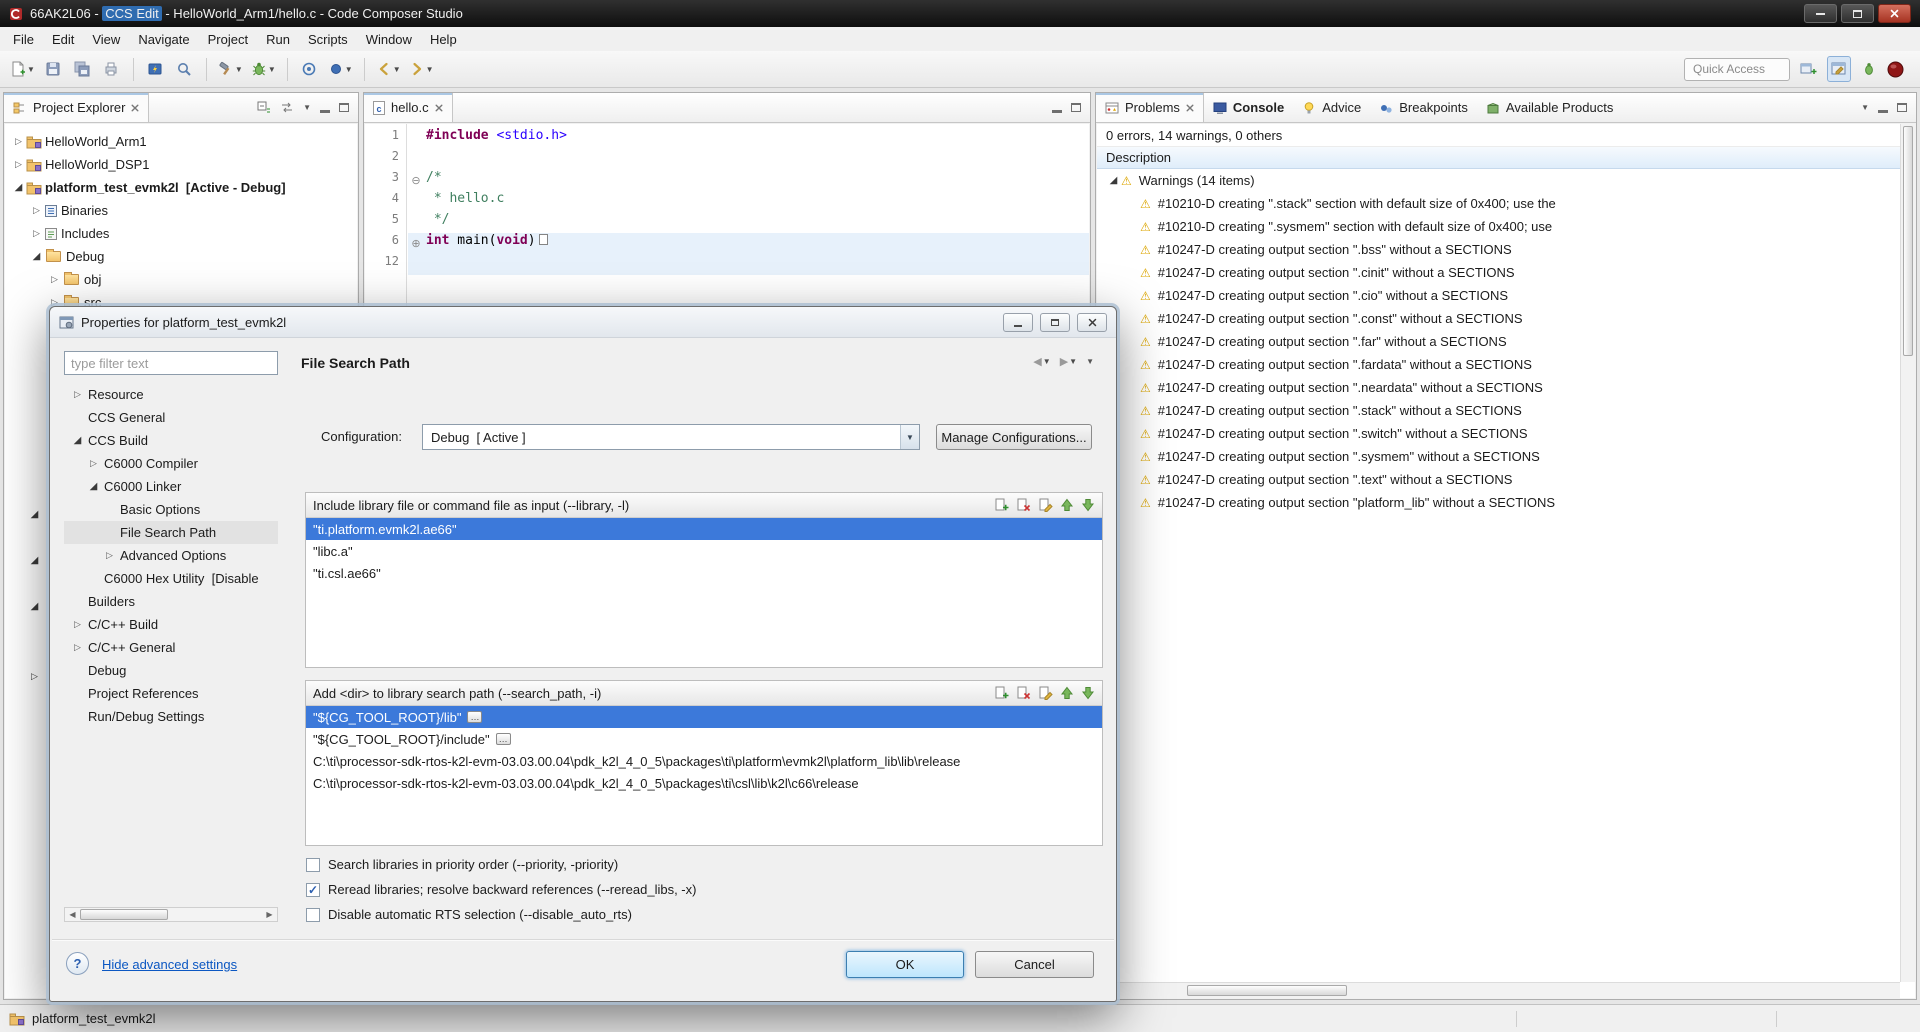 This screenshot has width=1920, height=1032. What do you see at coordinates (443, 39) in the screenshot?
I see `menu-item-help: Help` at bounding box center [443, 39].